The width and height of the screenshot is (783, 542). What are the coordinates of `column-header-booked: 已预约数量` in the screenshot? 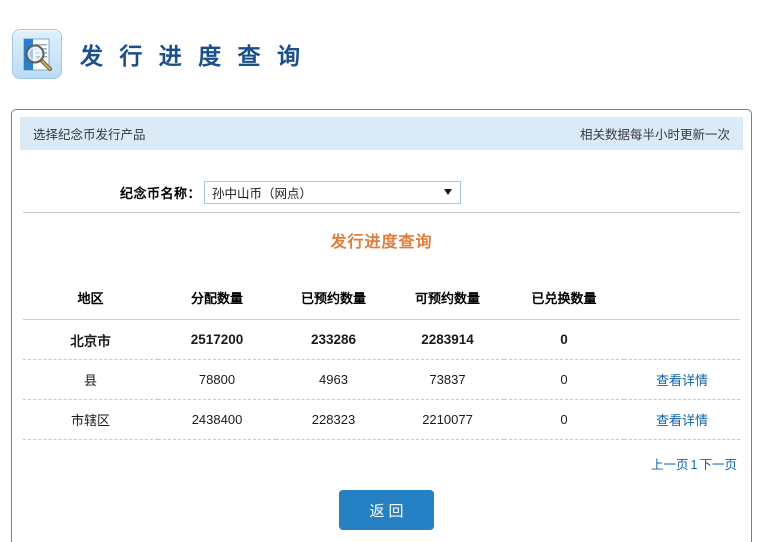 It's located at (333, 301).